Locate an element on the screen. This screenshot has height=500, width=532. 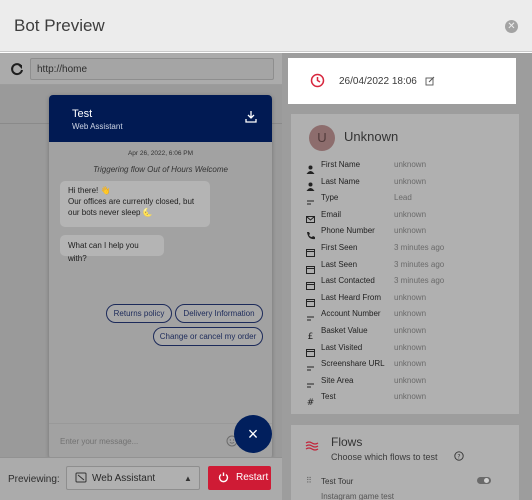
contact-field-row: Last Seen 3 minutes ago is located at coordinates (405, 266).